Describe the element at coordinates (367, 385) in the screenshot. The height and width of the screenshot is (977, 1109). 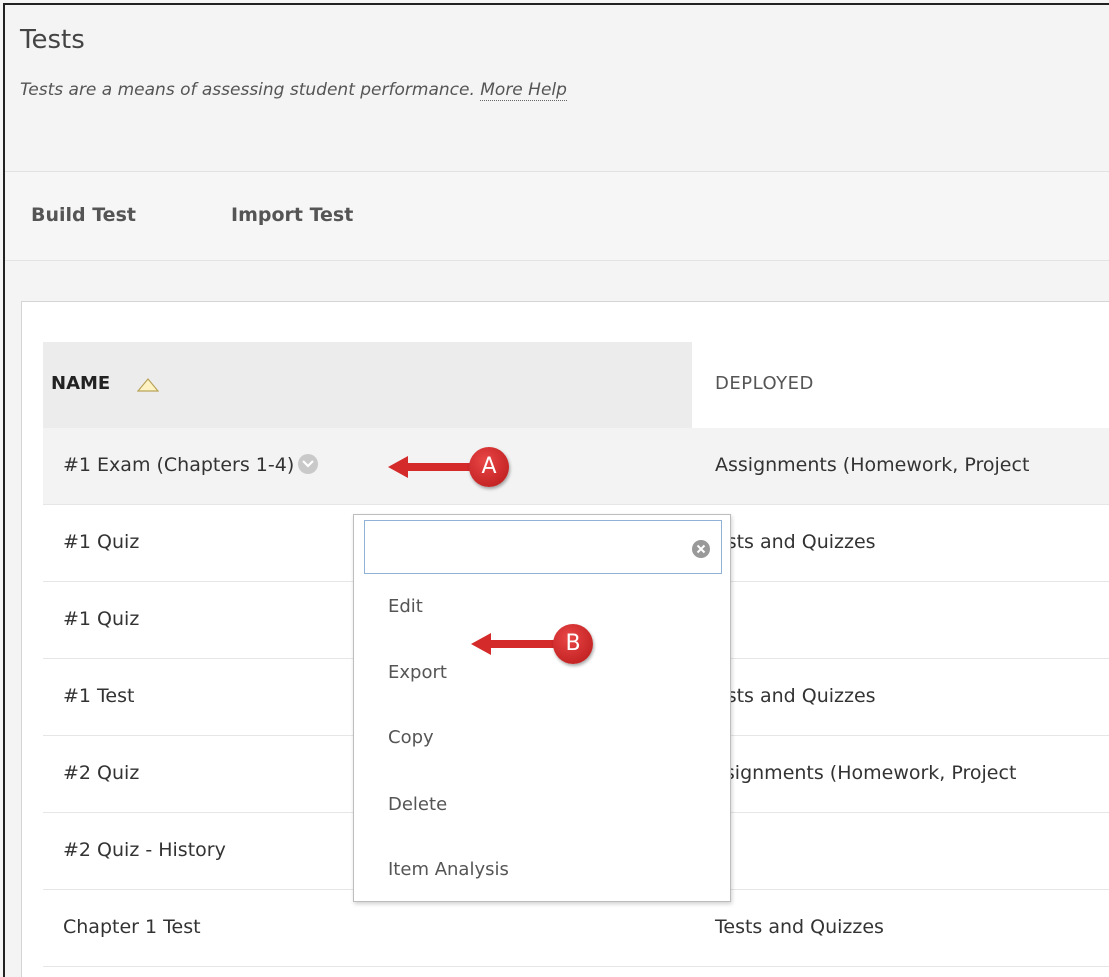
I see `name-column-header: NAME` at that location.